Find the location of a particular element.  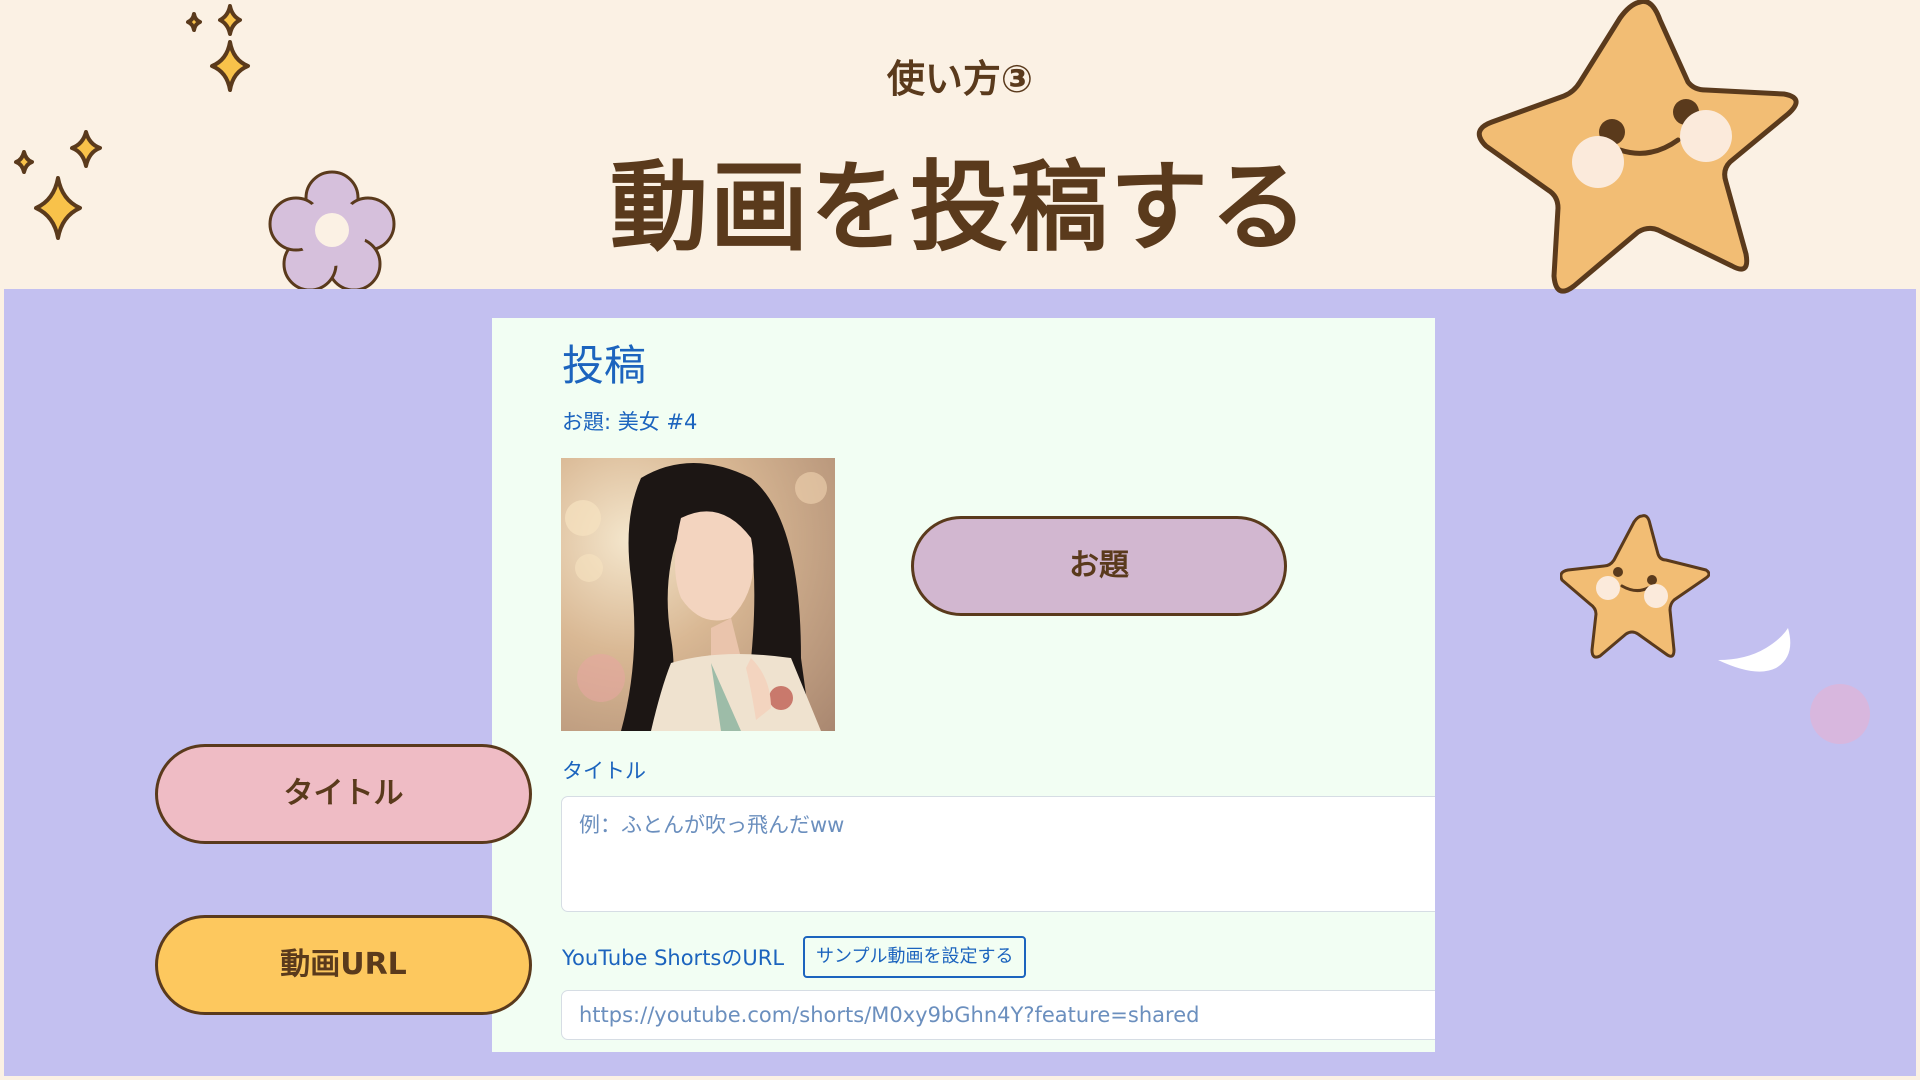

title-input: 例：ふとんが吹っ飛んだww is located at coordinates (998, 854).